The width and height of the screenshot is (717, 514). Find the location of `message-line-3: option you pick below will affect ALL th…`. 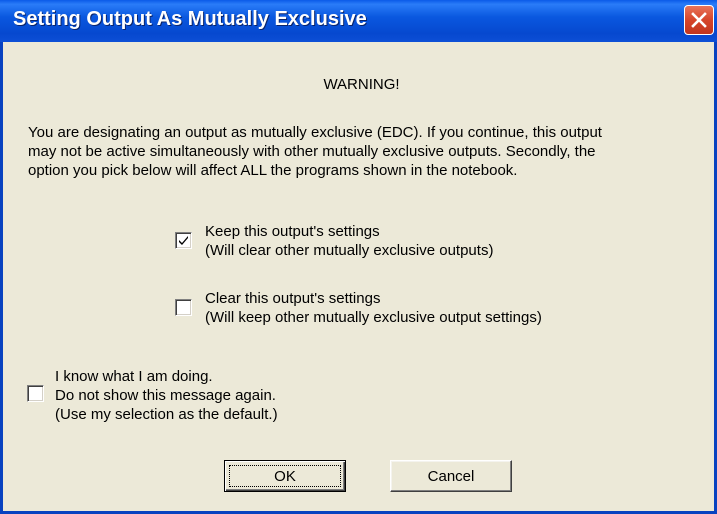

message-line-3: option you pick below will affect ALL th… is located at coordinates (273, 170).